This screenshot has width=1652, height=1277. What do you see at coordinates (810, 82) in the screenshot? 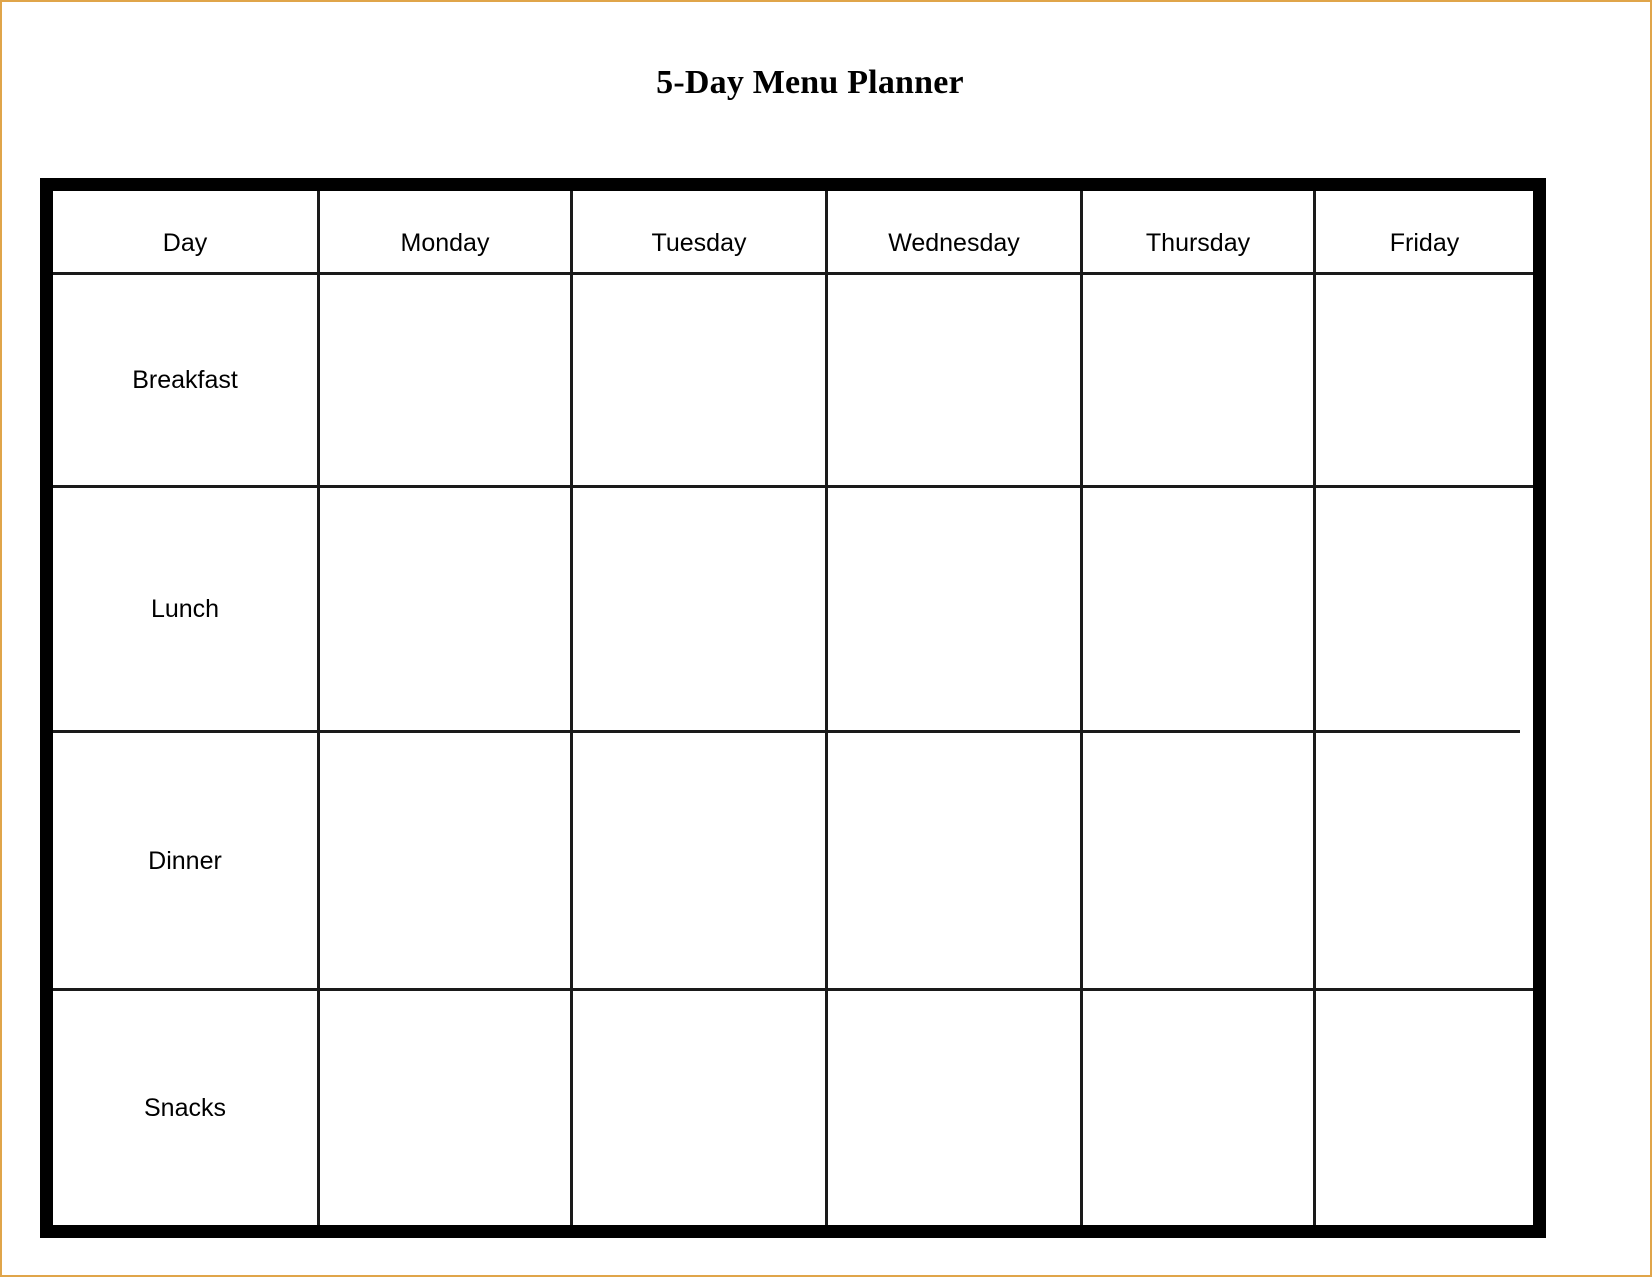
I see `page-title: 5-Day Menu Planner` at bounding box center [810, 82].